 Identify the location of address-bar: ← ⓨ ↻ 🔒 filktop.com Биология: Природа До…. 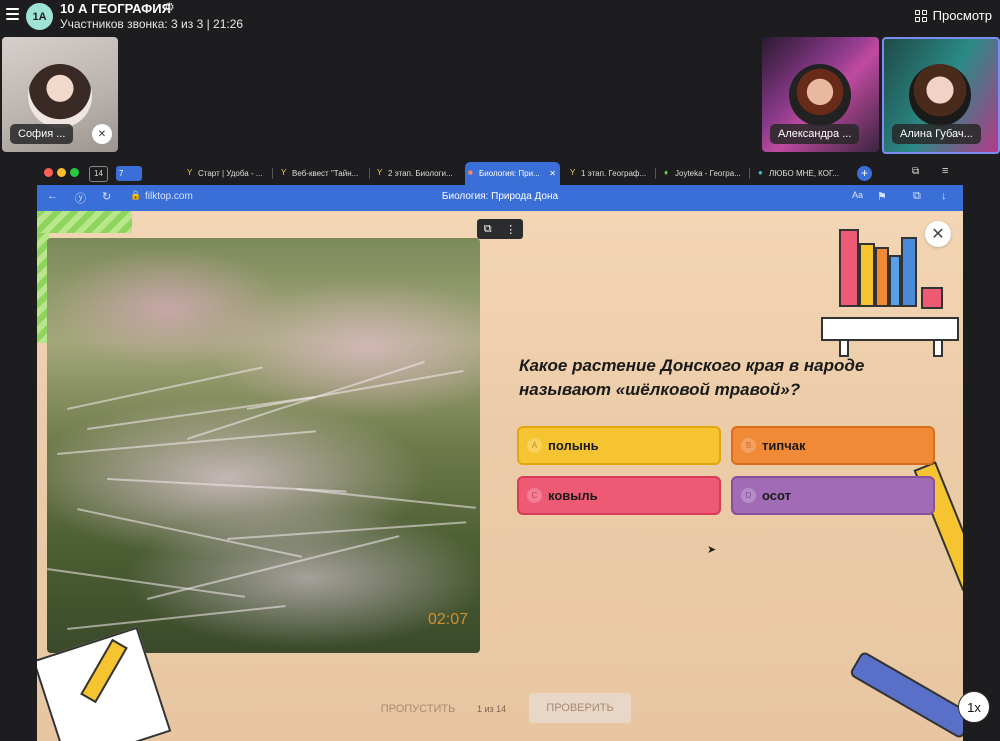
(500, 198).